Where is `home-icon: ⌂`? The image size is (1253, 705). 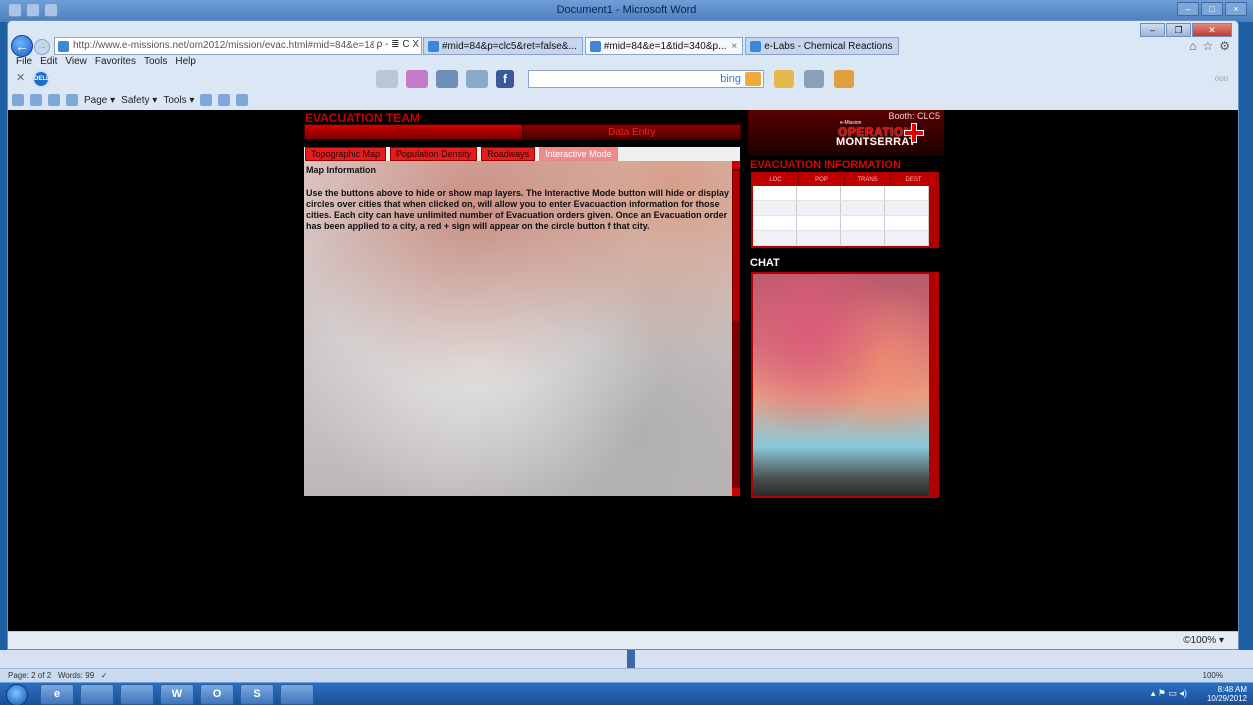
home-icon: ⌂ is located at coordinates (1192, 46).